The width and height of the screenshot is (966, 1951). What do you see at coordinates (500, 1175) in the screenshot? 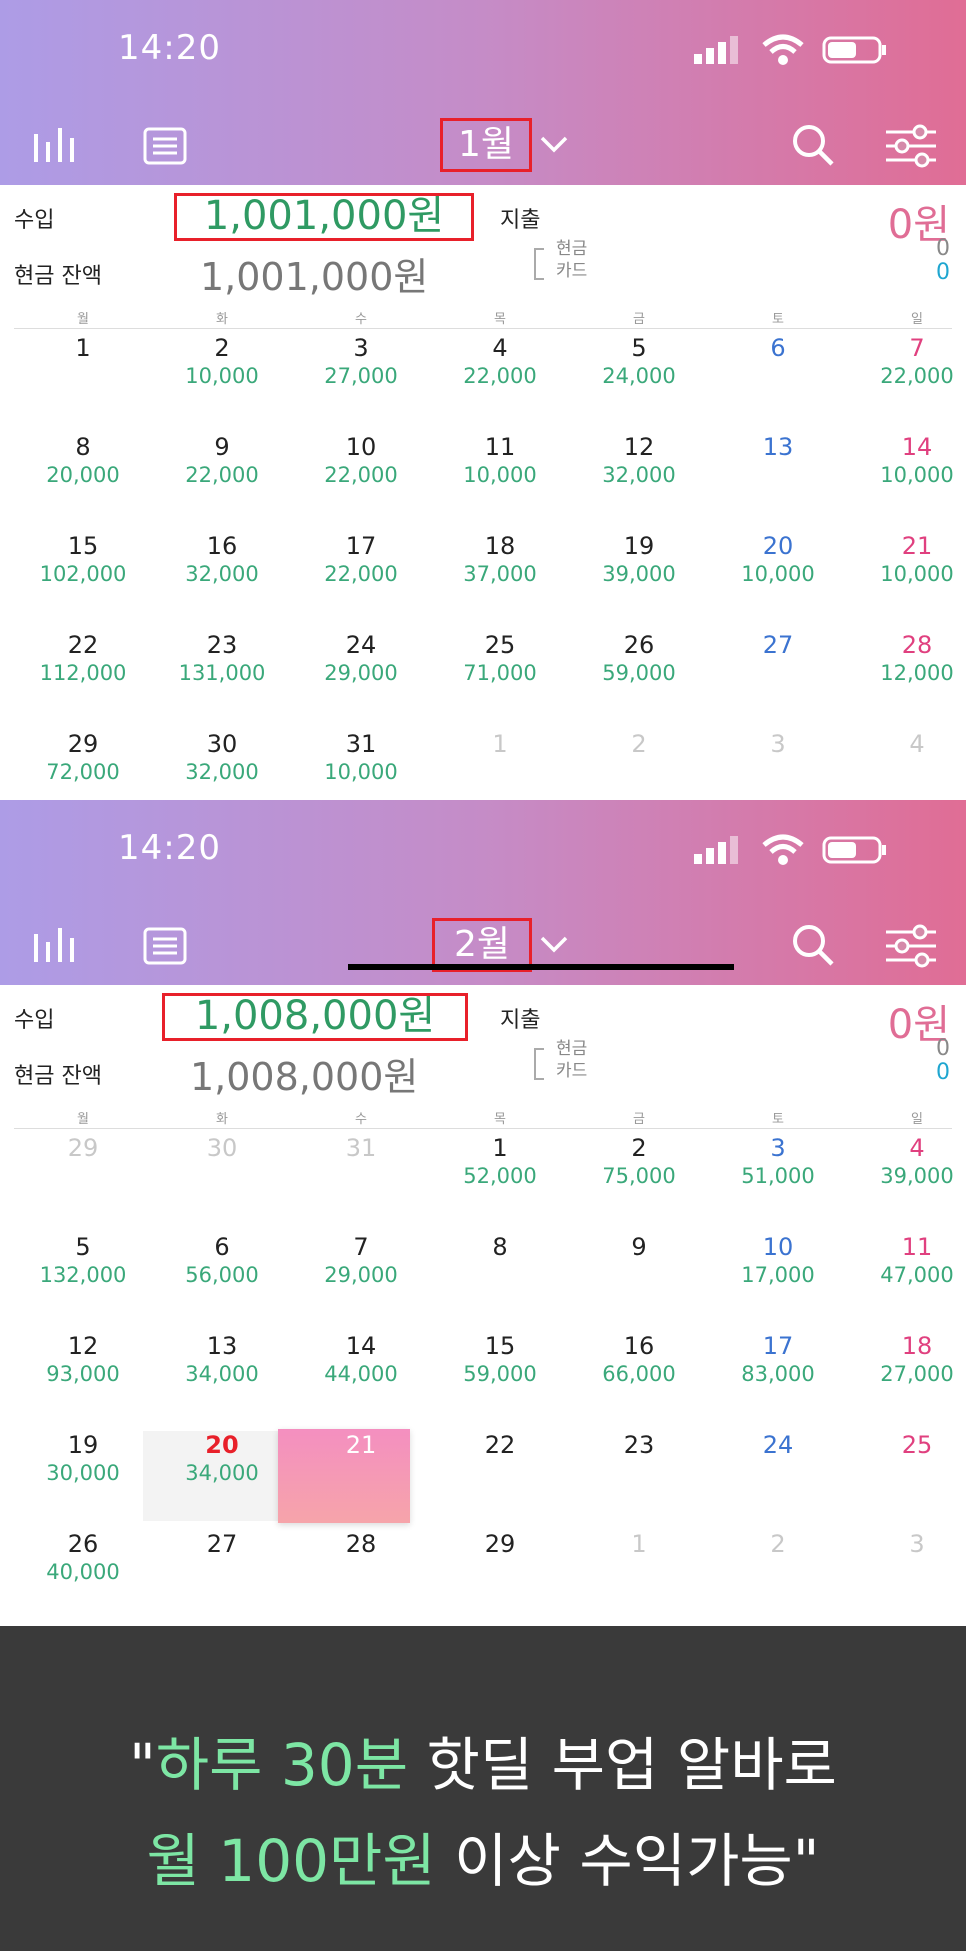
I see `calendar-day: 1 52,000` at bounding box center [500, 1175].